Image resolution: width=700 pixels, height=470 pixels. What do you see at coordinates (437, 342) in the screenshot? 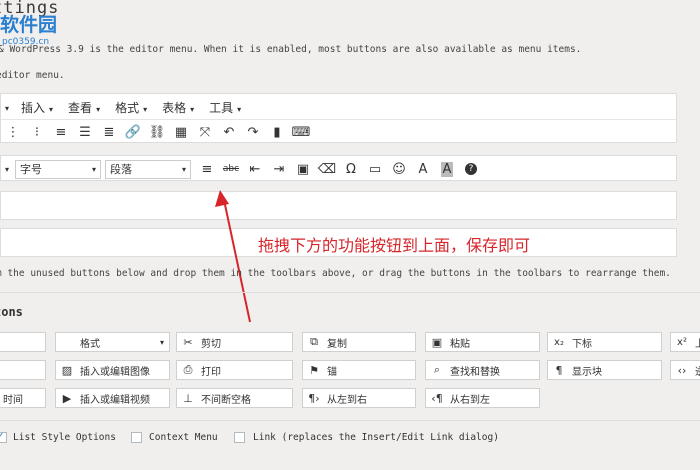
I see `clipboard-icon: ▣` at bounding box center [437, 342].